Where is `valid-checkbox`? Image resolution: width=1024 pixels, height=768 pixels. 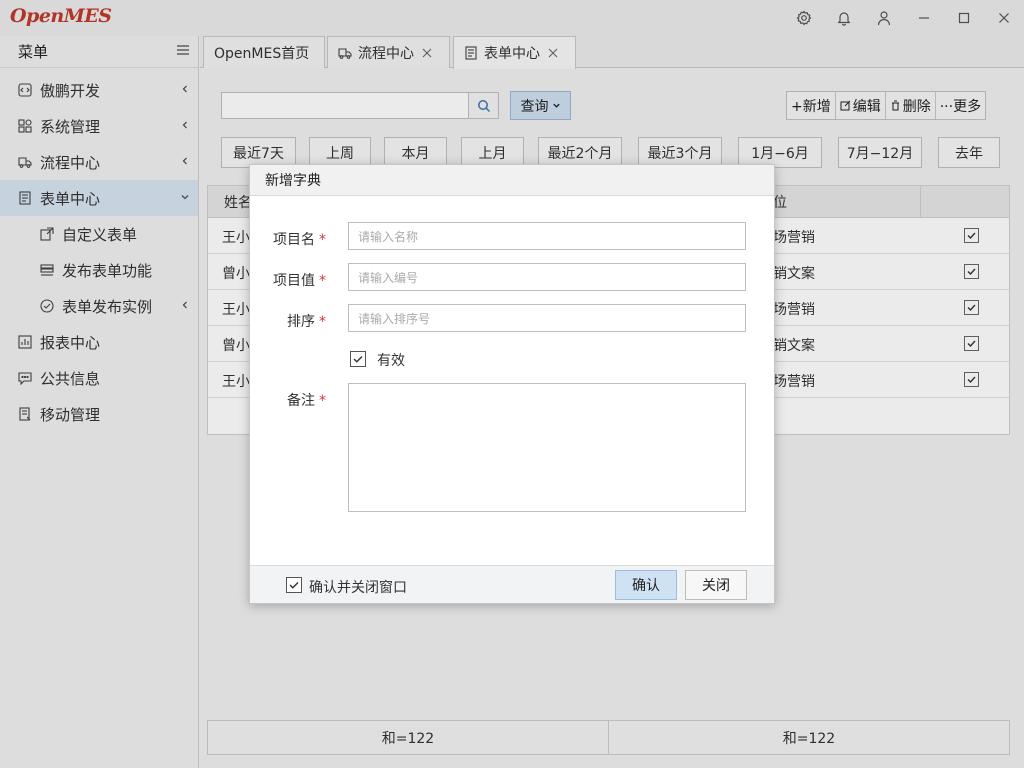 valid-checkbox is located at coordinates (358, 359).